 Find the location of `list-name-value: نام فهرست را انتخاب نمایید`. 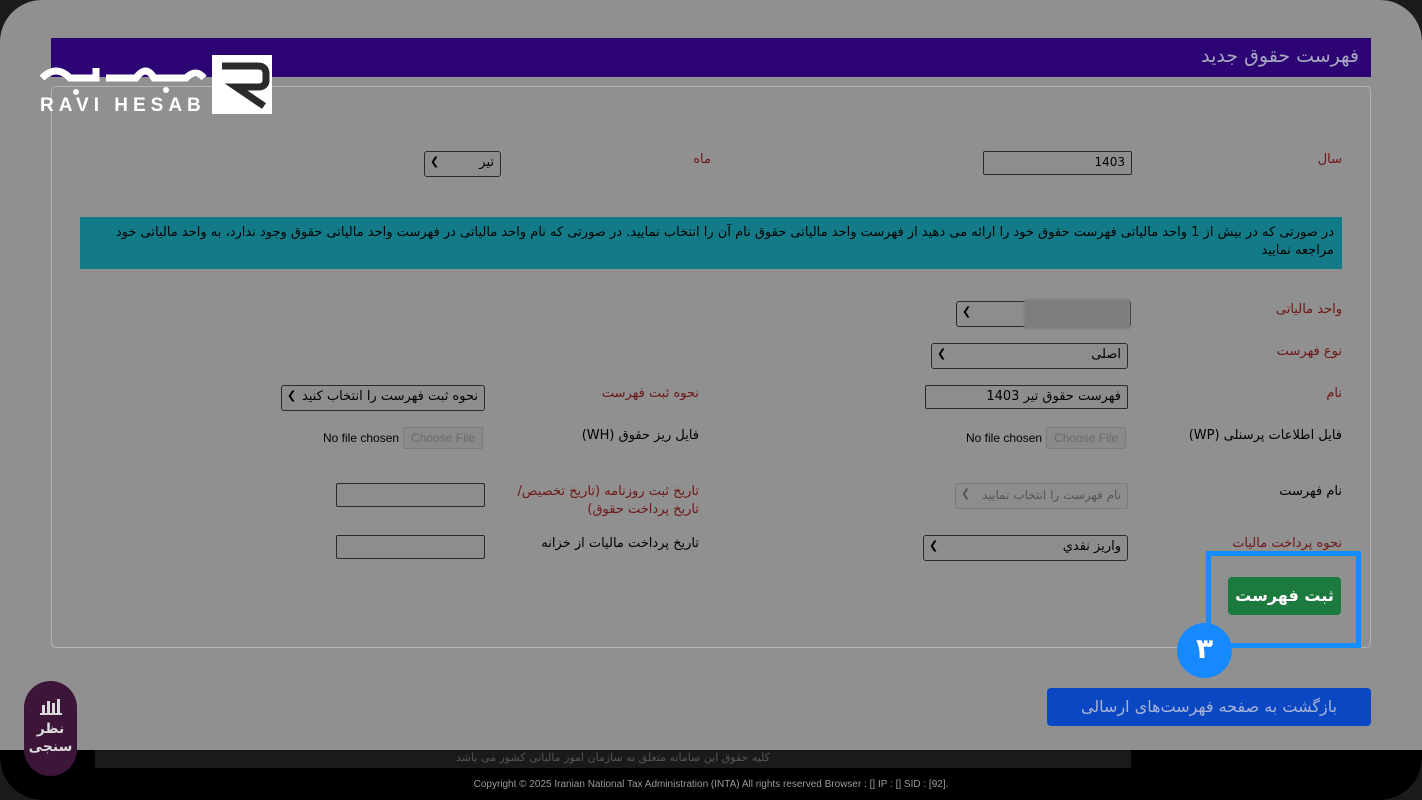

list-name-value: نام فهرست را انتخاب نمایید is located at coordinates (1051, 495).